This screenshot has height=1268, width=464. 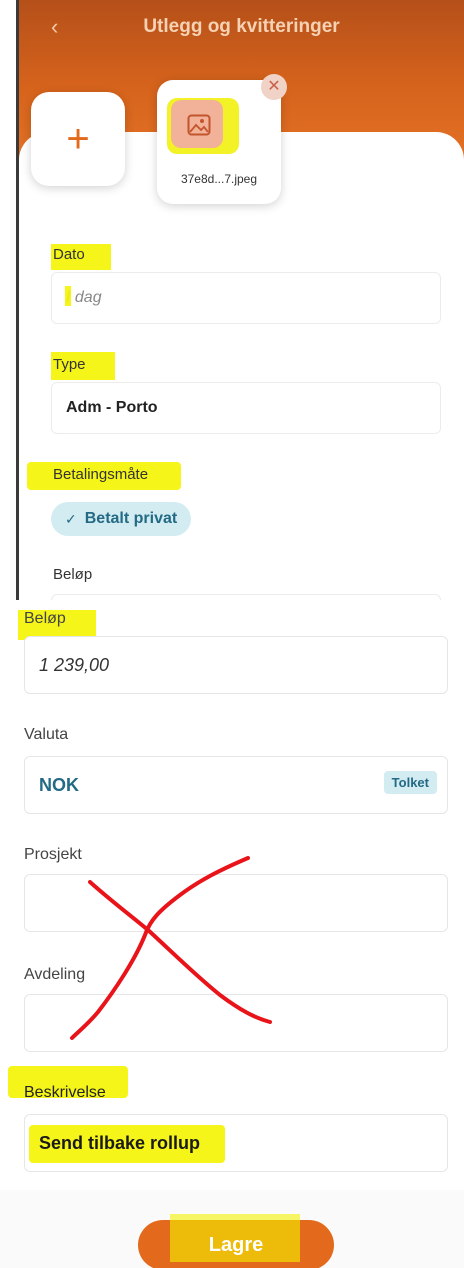 What do you see at coordinates (69, 254) in the screenshot?
I see `date-label: Dato` at bounding box center [69, 254].